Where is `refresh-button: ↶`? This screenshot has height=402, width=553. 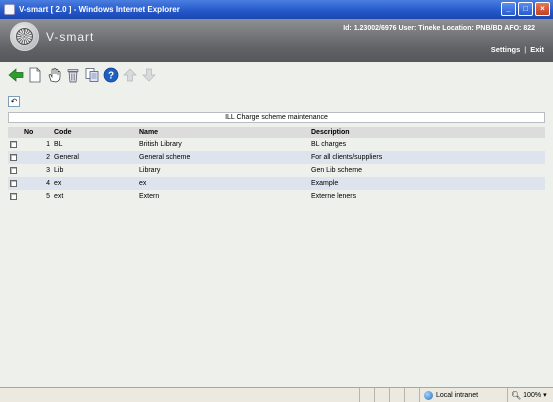
refresh-button: ↶ is located at coordinates (14, 101).